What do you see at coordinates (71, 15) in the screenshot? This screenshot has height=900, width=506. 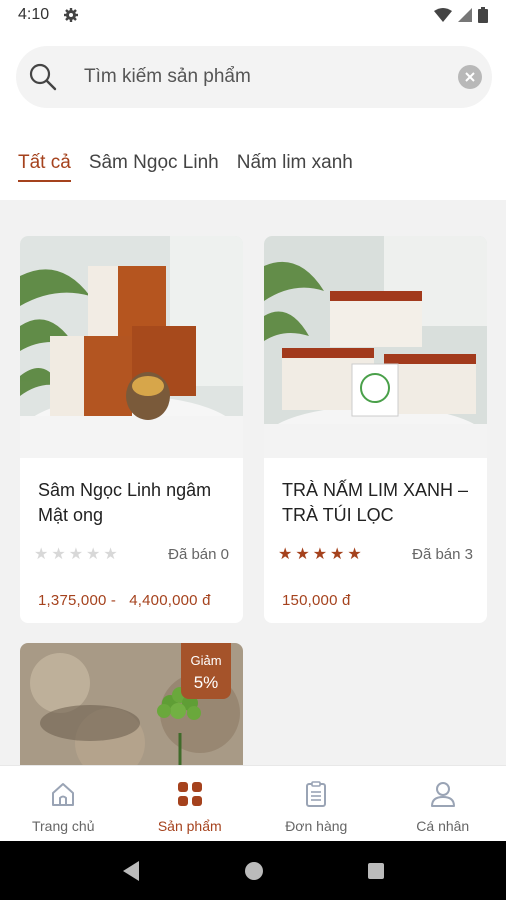 I see `gear-icon` at bounding box center [71, 15].